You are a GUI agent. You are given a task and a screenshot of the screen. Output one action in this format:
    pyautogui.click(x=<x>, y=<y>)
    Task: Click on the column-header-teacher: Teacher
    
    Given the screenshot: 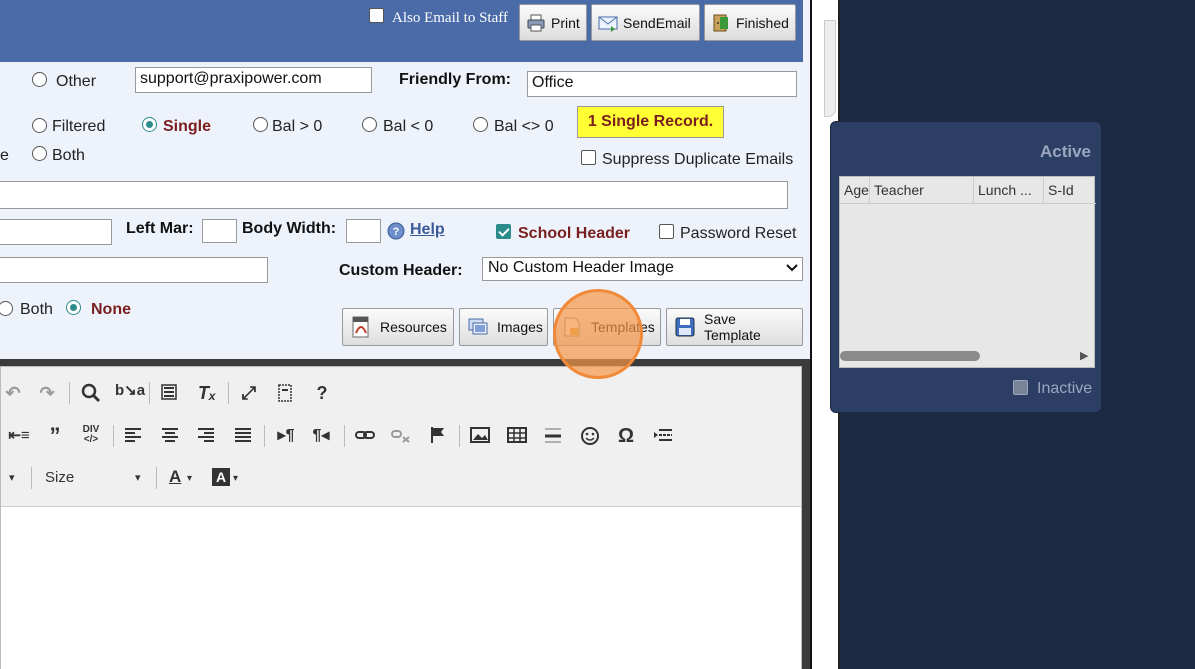 What is the action you would take?
    pyautogui.click(x=922, y=190)
    